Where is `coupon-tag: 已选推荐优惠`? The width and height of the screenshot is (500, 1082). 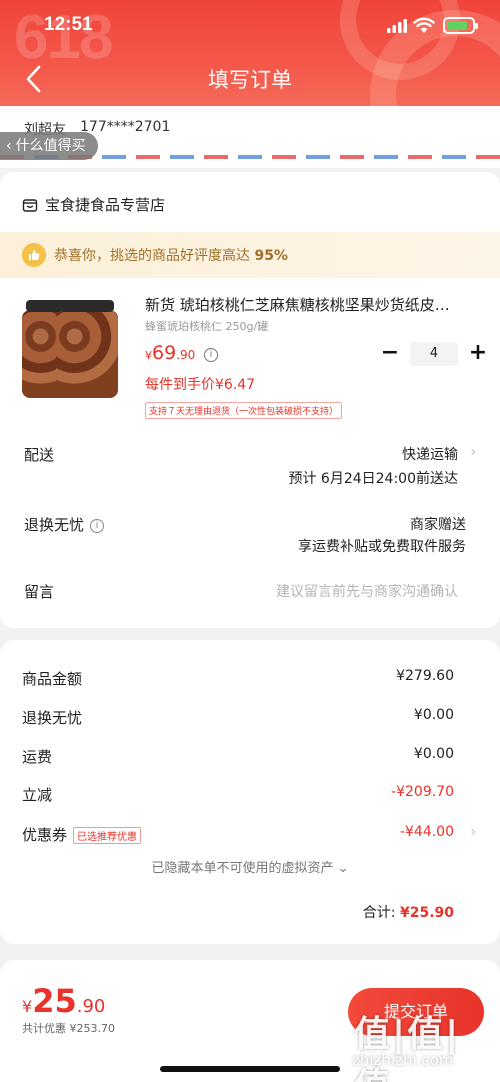
coupon-tag: 已选推荐优惠 is located at coordinates (107, 835).